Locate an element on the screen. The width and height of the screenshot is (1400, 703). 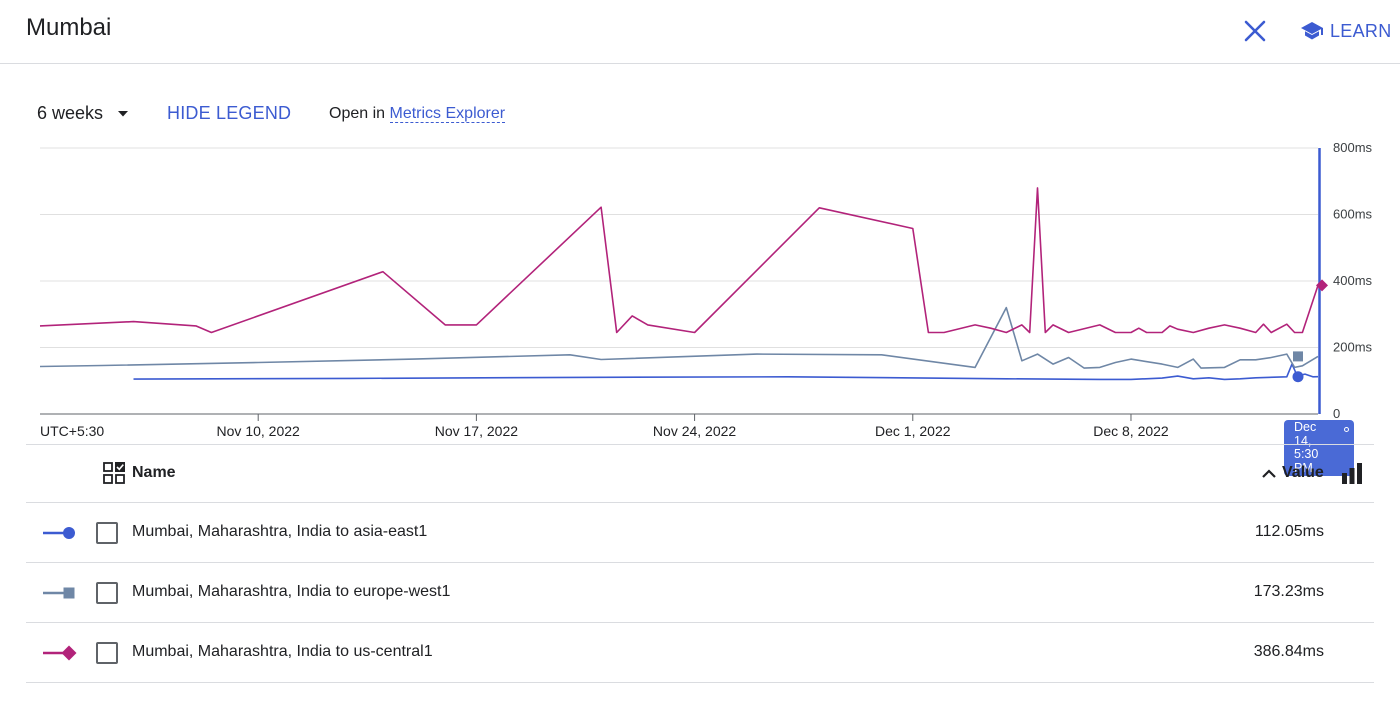
time-range-value: 6 weeks is located at coordinates (70, 113).